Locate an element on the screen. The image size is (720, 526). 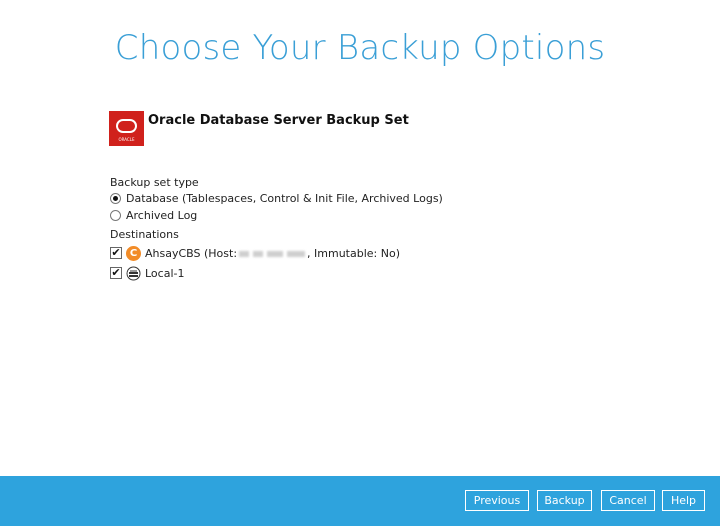
checkbox-ahsaycbs: ✔ is located at coordinates (116, 253).